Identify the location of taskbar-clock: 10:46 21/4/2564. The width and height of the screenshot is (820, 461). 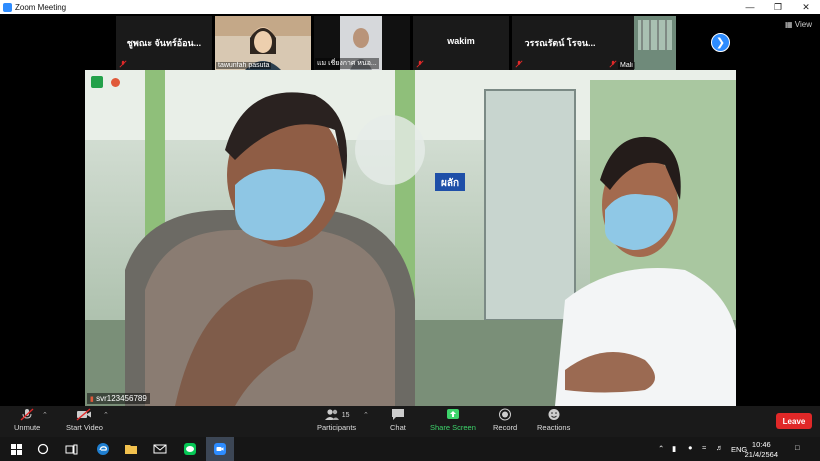
(761, 450).